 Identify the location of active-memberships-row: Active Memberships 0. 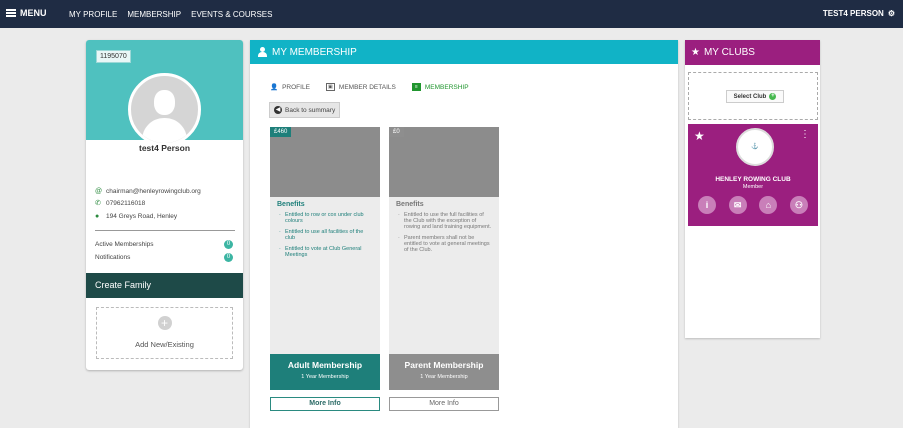
(164, 244).